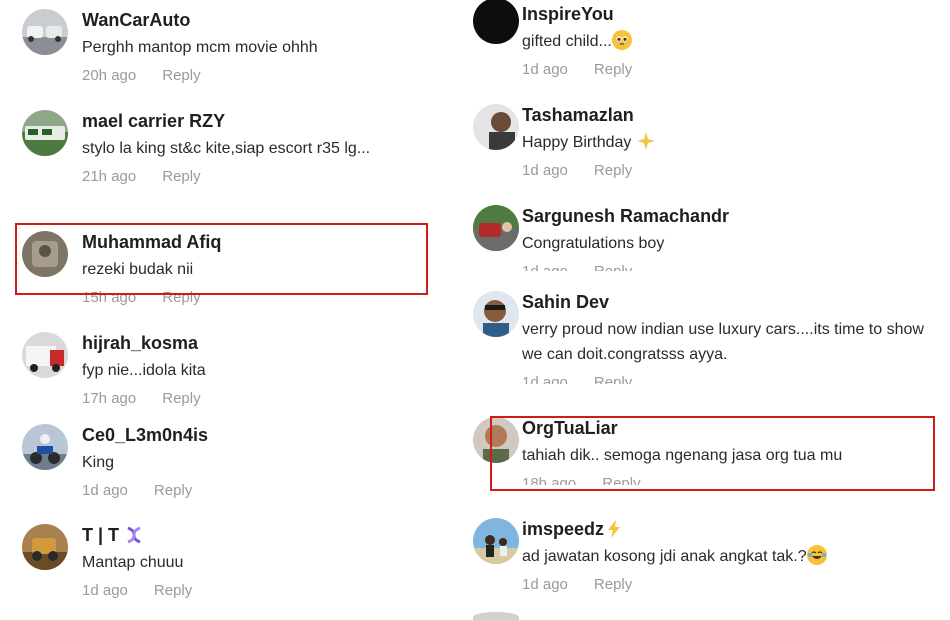  Describe the element at coordinates (134, 535) in the screenshot. I see `dna-emoji-icon` at that location.